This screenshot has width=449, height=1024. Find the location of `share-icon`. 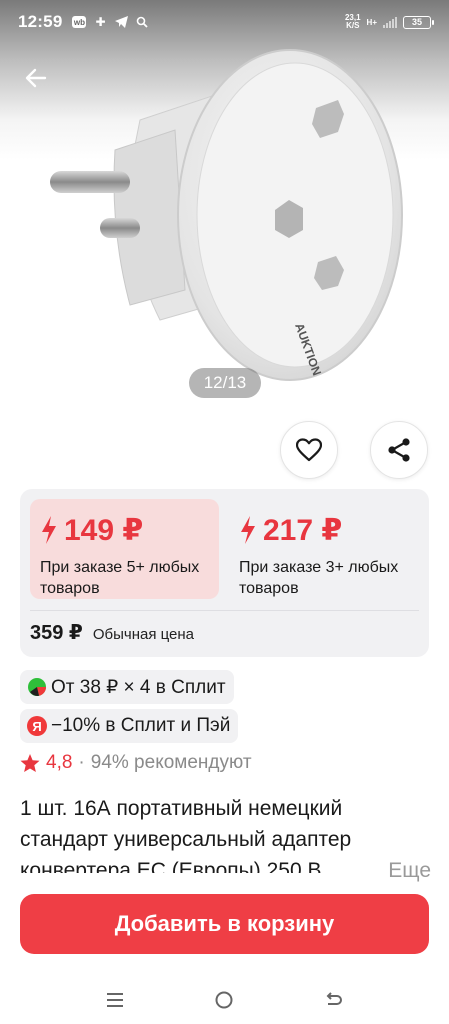

share-icon is located at coordinates (399, 450).